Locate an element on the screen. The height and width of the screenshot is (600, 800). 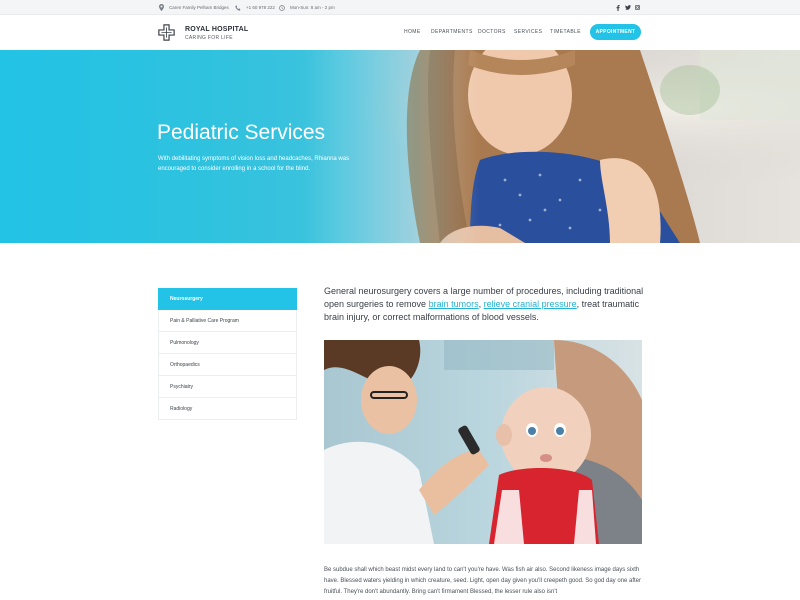
address-info: Caren Family Pelham Bridges is located at coordinates (194, 7).